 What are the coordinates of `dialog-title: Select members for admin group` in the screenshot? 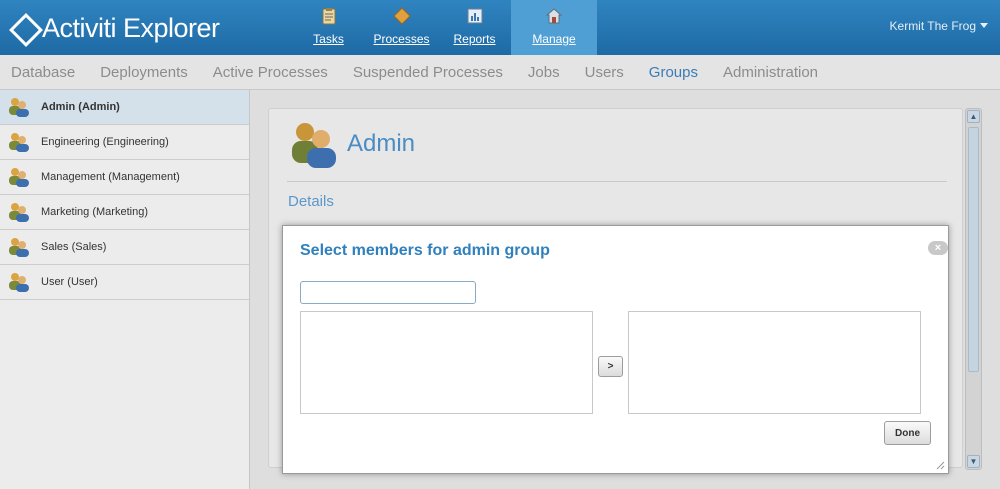 It's located at (425, 250).